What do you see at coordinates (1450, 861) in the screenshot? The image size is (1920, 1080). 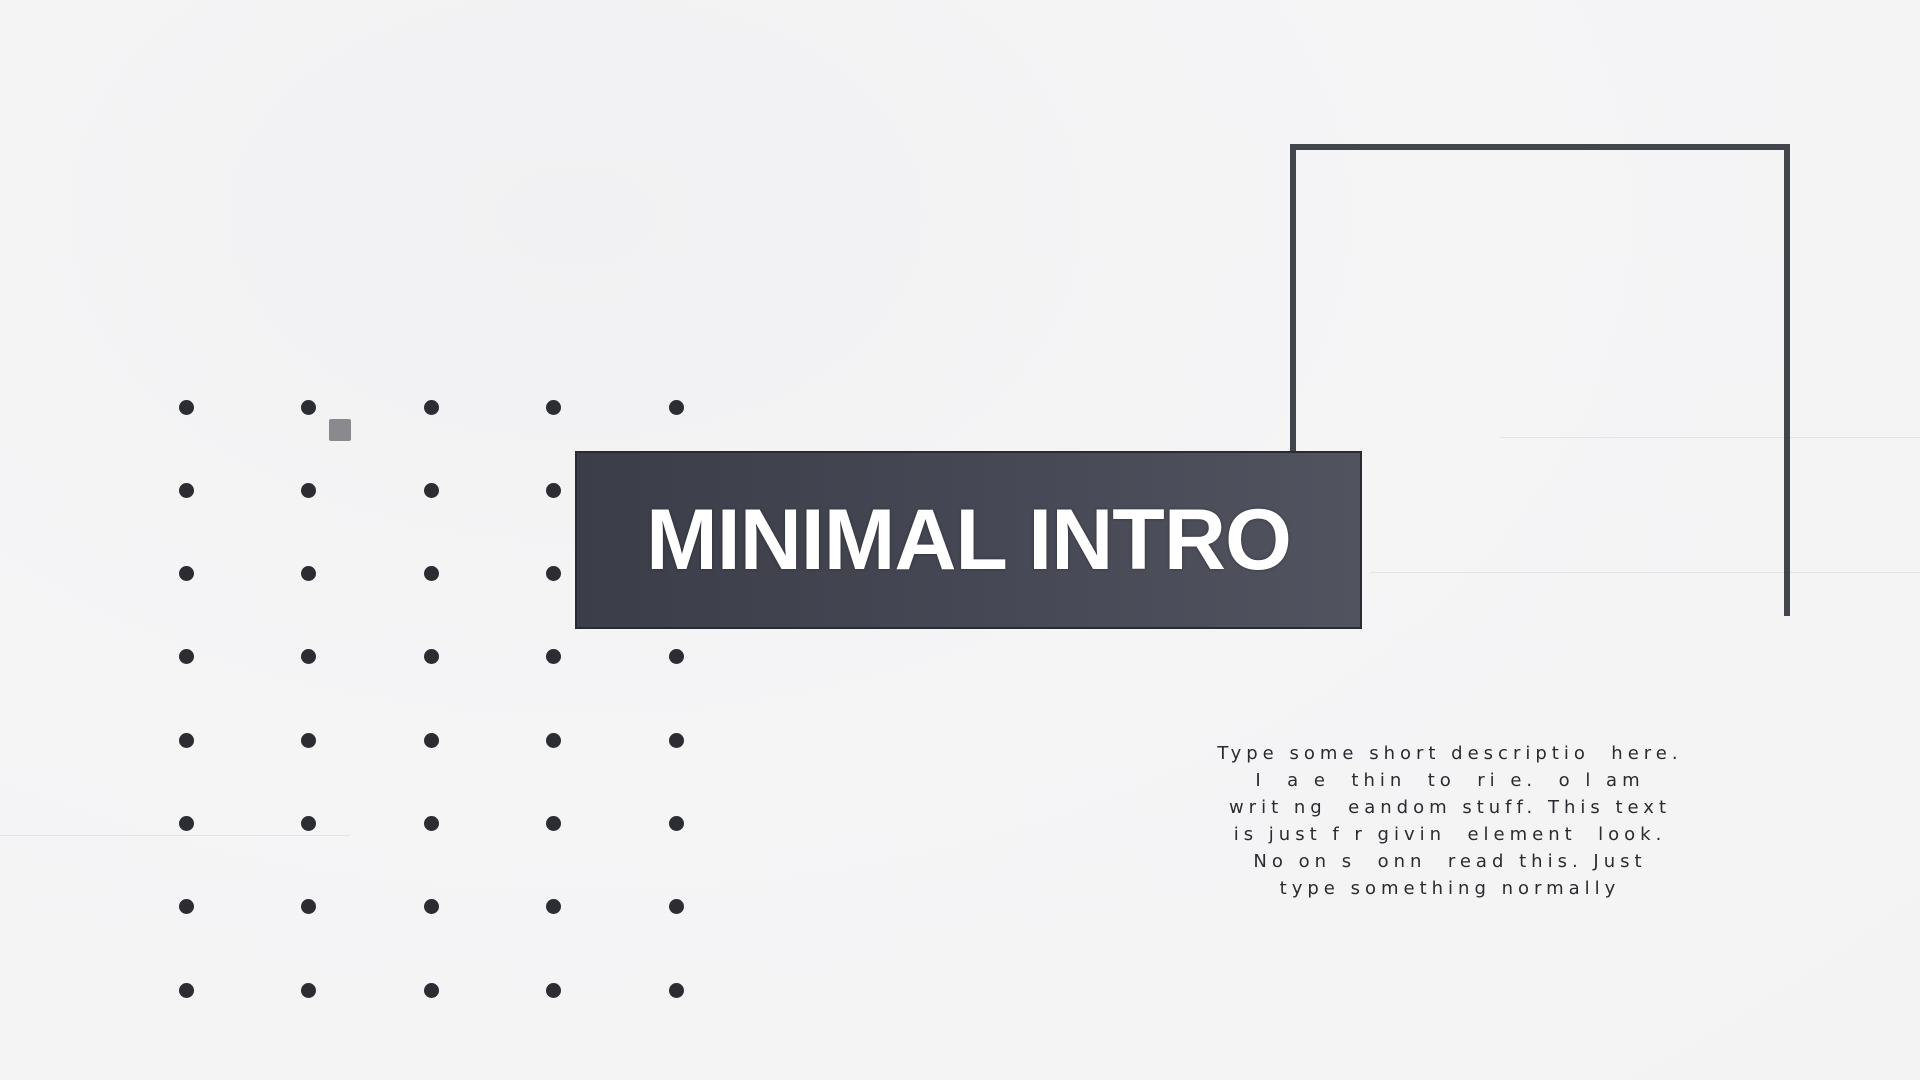 I see `description-line: No on s onn read this. Just` at bounding box center [1450, 861].